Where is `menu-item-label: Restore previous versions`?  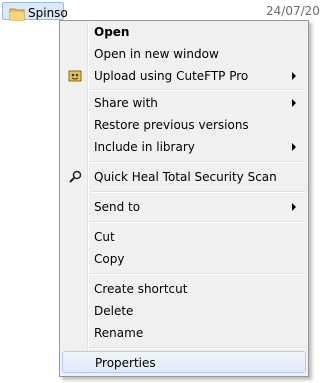
menu-item-label: Restore previous versions is located at coordinates (171, 125).